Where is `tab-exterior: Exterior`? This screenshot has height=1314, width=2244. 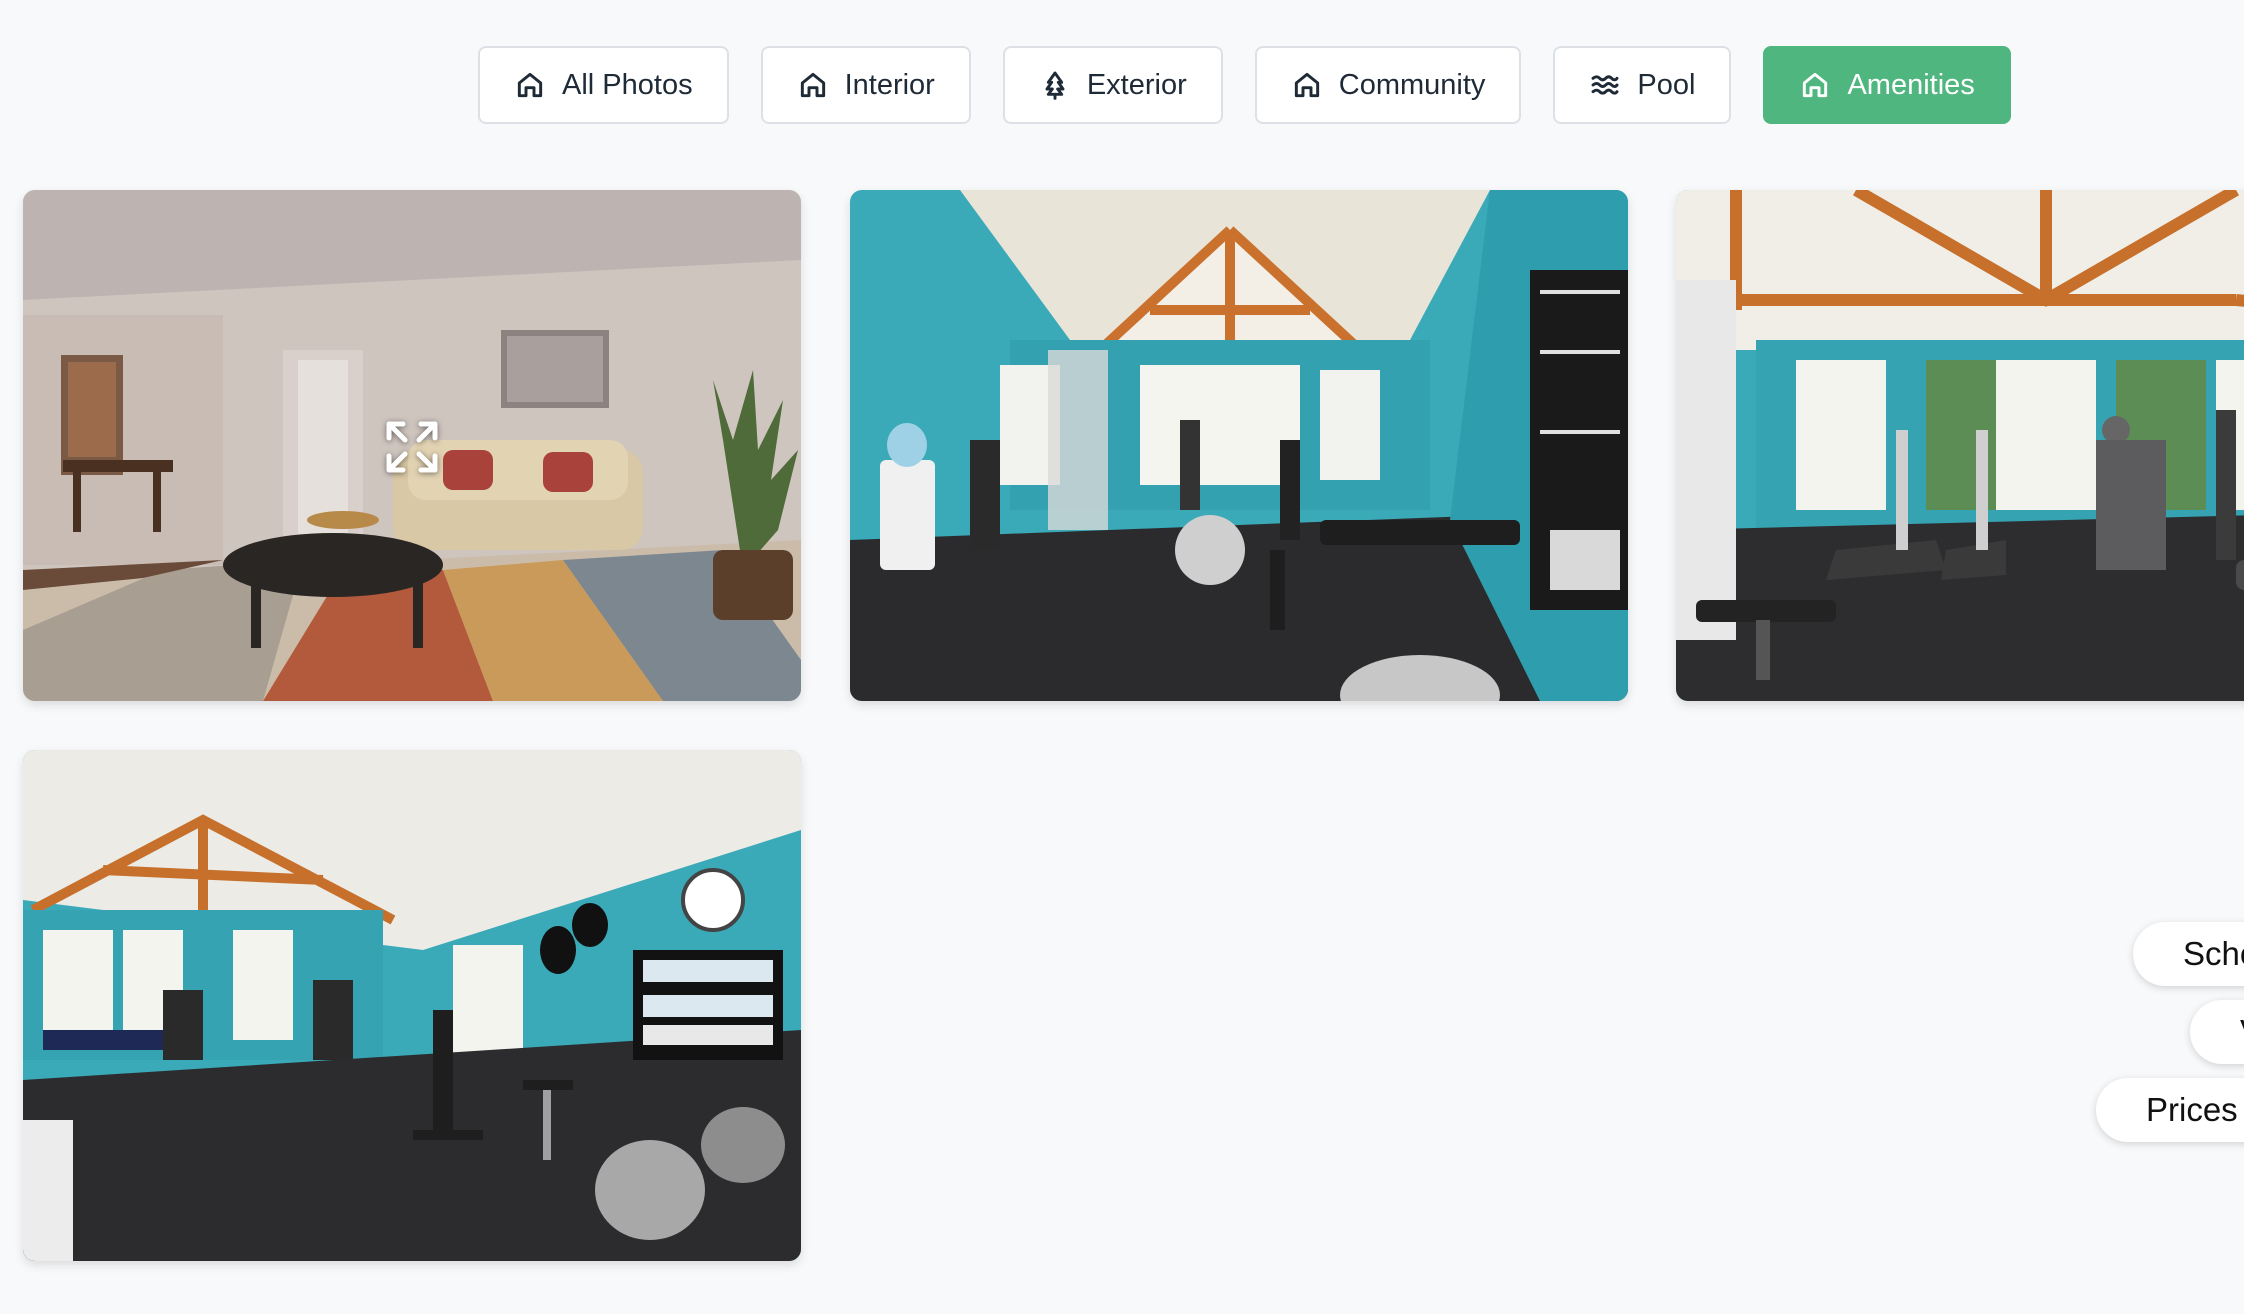 tab-exterior: Exterior is located at coordinates (1112, 85).